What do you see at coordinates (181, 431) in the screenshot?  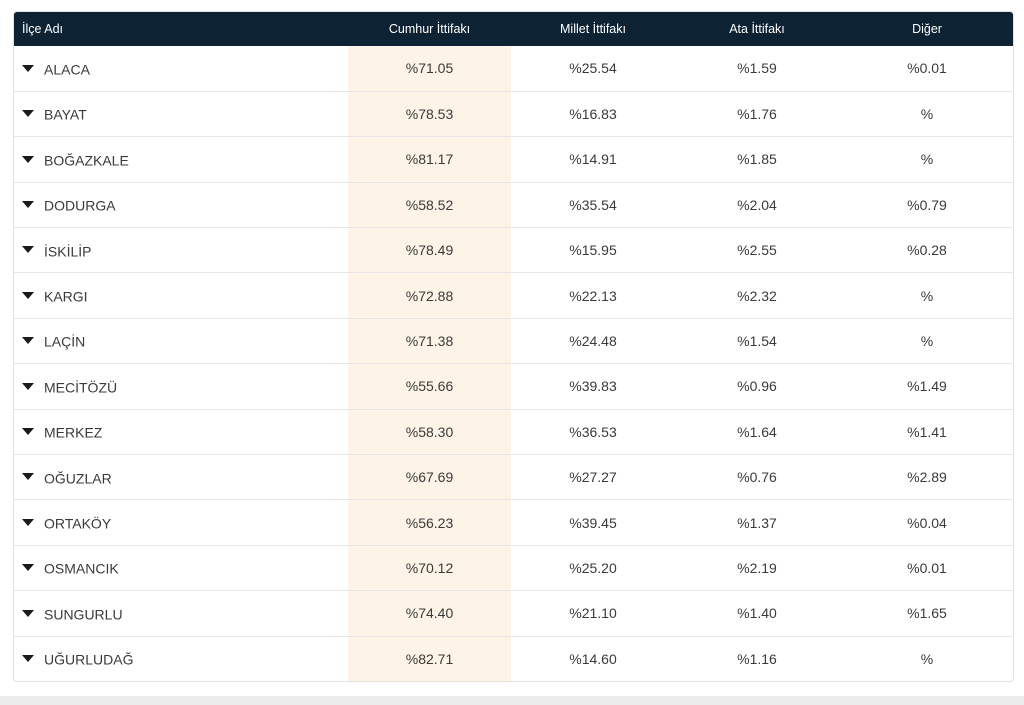 I see `district-cell: MERKEZ` at bounding box center [181, 431].